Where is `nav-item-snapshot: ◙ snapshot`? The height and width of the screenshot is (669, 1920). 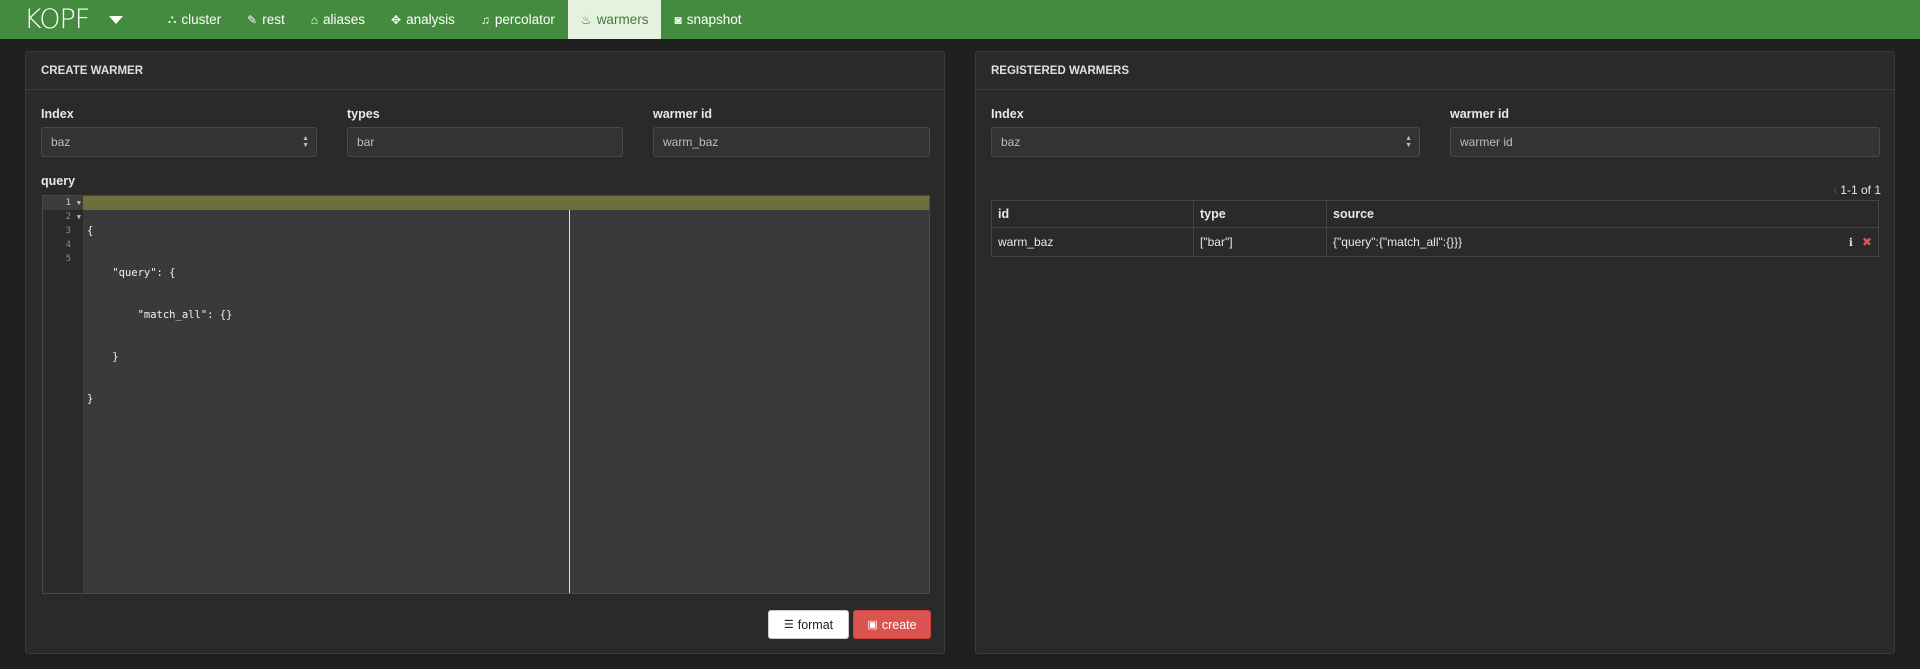
nav-item-snapshot: ◙ snapshot is located at coordinates (707, 19).